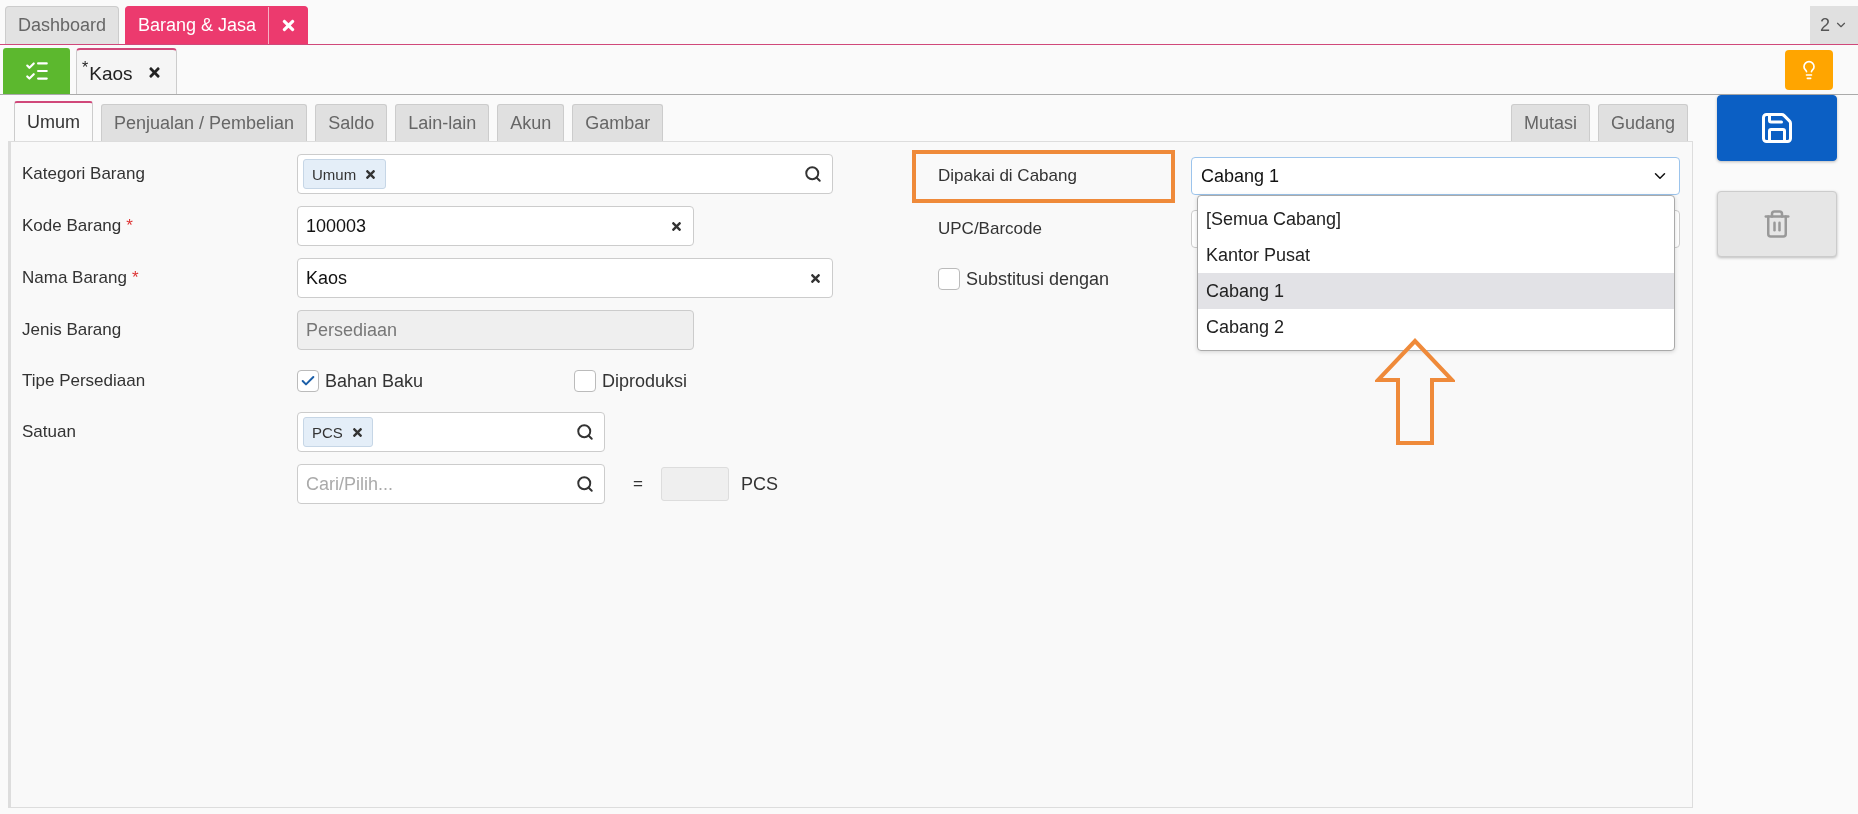  What do you see at coordinates (84, 174) in the screenshot?
I see `field-label: Kategori Barang` at bounding box center [84, 174].